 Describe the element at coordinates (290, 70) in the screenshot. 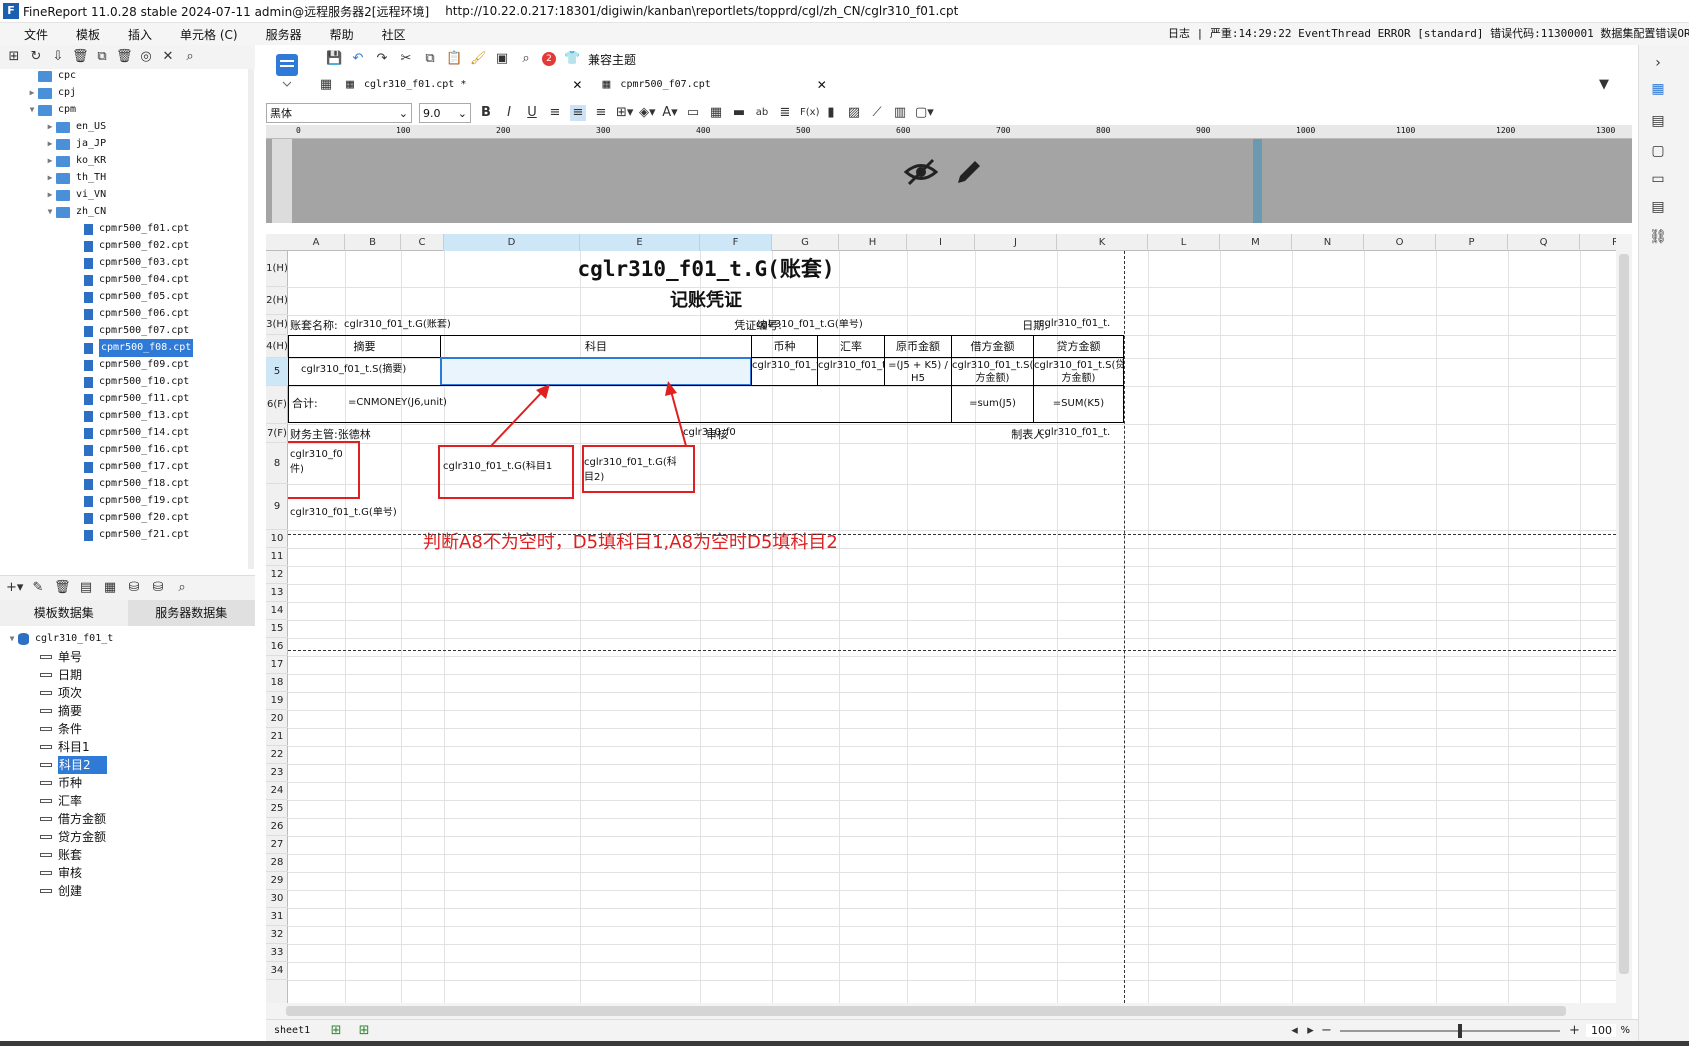

I see `template-designer-icon` at that location.